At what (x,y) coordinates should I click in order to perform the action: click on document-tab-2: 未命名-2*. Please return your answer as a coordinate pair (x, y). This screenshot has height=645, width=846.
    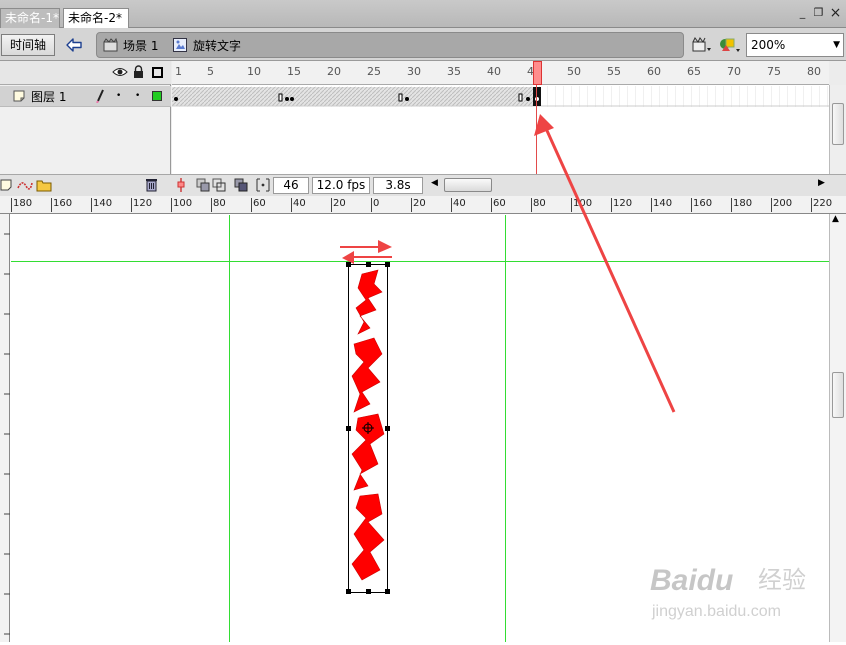
    Looking at the image, I should click on (96, 18).